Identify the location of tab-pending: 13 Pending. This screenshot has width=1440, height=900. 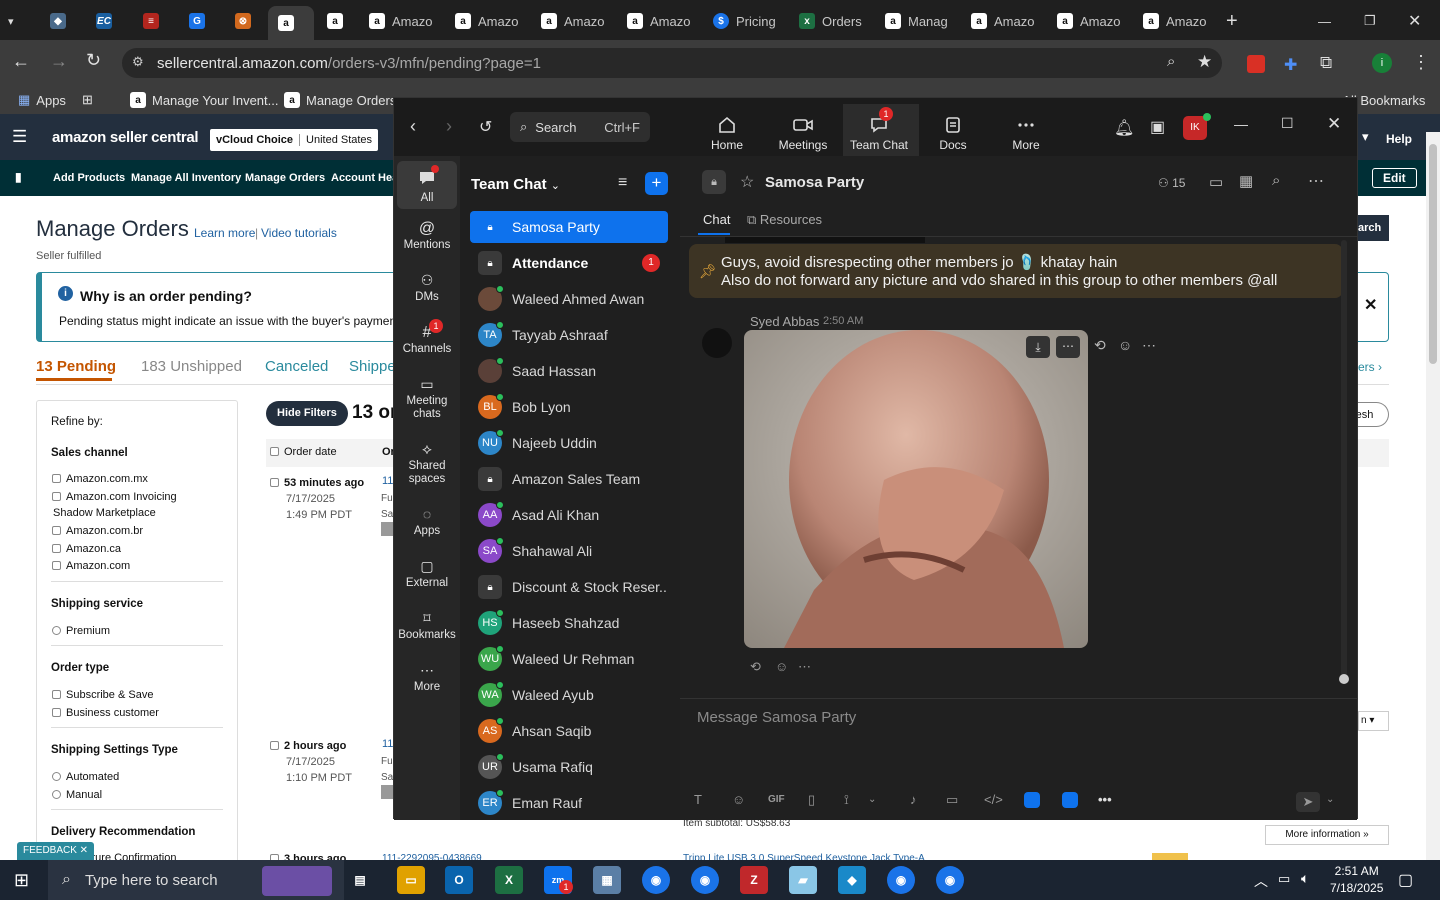
(76, 366).